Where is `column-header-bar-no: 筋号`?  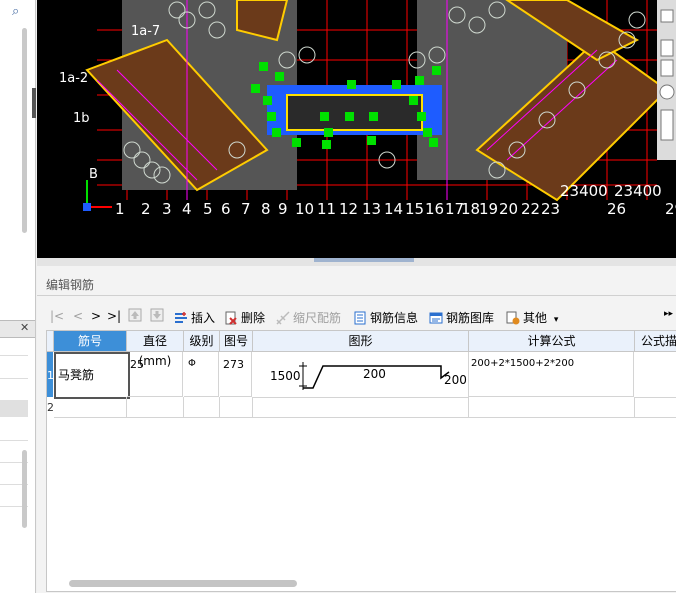 column-header-bar-no: 筋号 is located at coordinates (90, 341).